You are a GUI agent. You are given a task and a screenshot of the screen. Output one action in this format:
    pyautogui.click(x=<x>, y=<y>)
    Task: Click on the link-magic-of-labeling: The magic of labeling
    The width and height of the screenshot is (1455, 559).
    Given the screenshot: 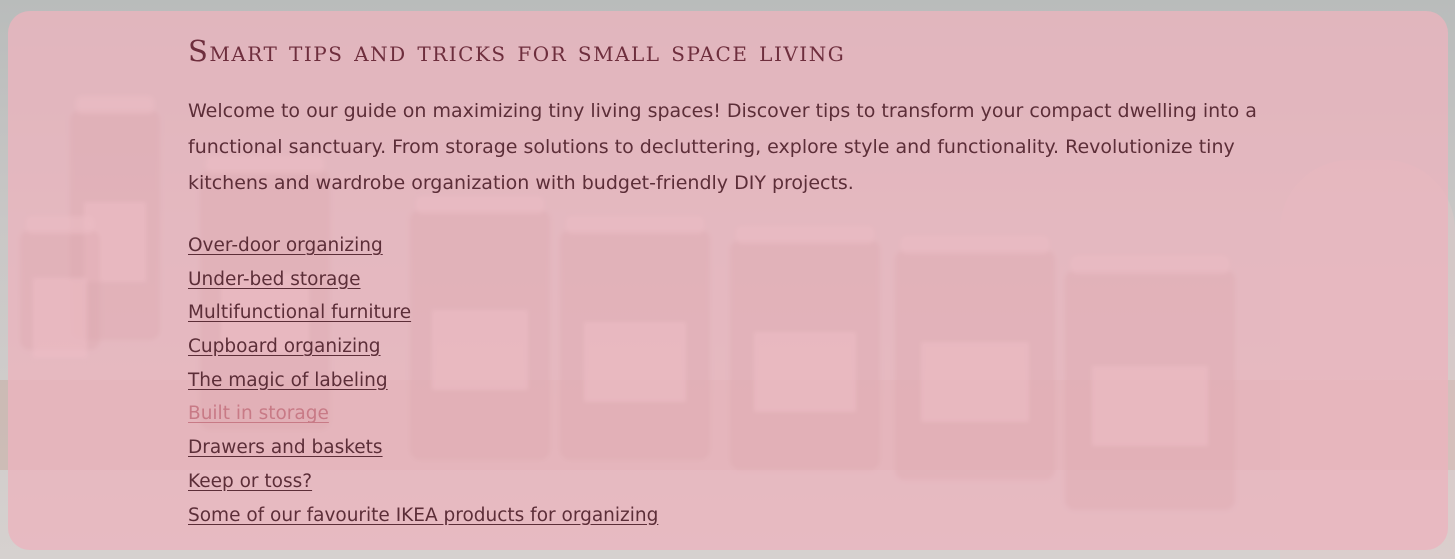 What is the action you would take?
    pyautogui.click(x=288, y=380)
    